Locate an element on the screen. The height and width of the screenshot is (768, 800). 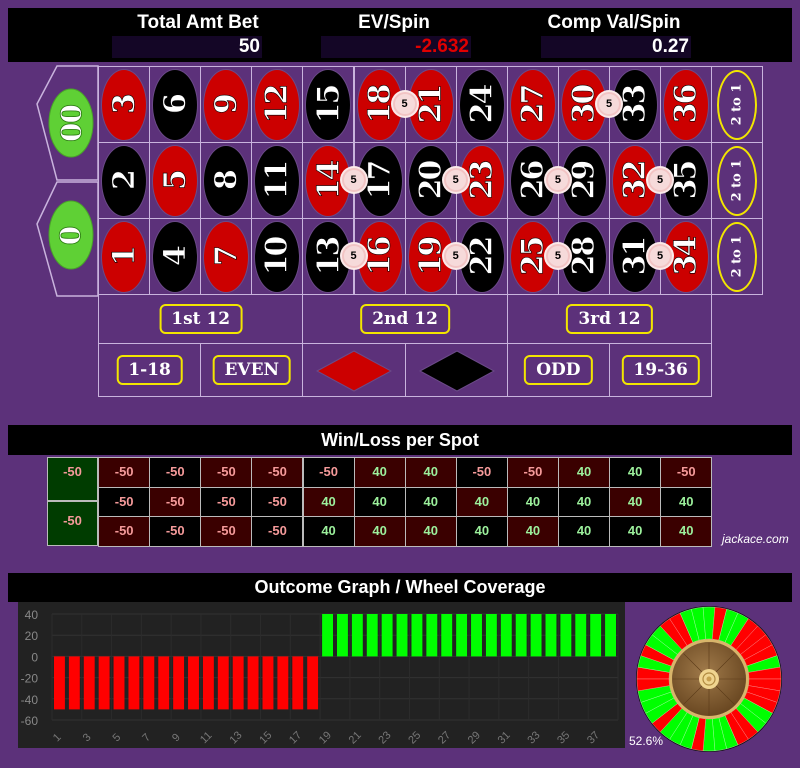
x-tick-label: 7 is located at coordinates (146, 737).